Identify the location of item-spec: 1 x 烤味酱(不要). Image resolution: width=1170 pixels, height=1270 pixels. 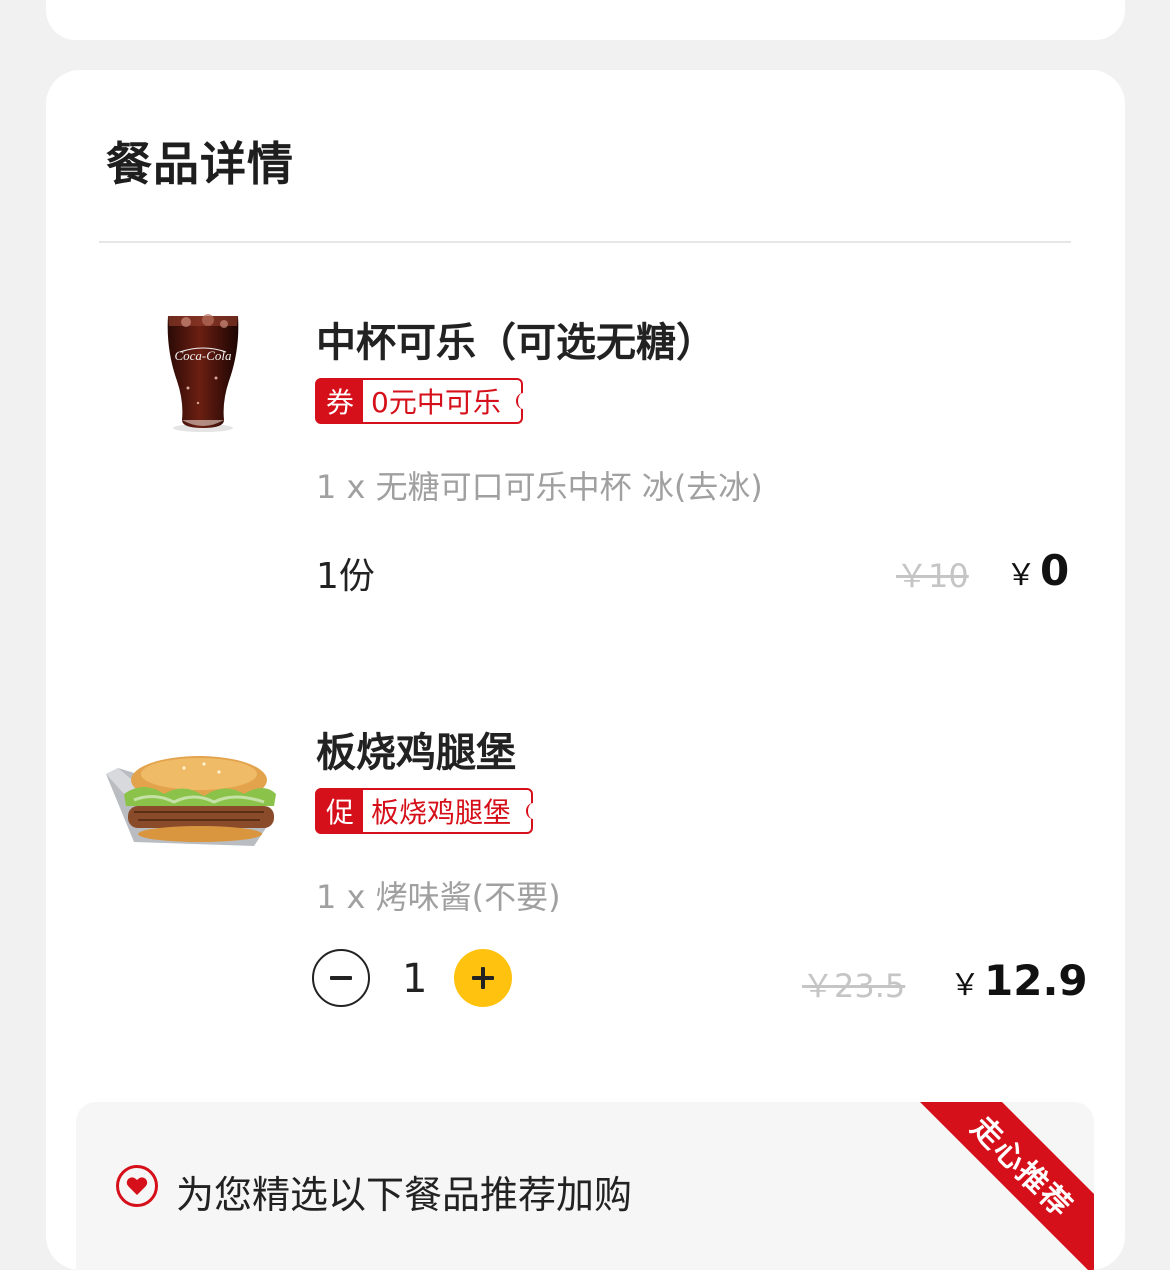
(438, 897).